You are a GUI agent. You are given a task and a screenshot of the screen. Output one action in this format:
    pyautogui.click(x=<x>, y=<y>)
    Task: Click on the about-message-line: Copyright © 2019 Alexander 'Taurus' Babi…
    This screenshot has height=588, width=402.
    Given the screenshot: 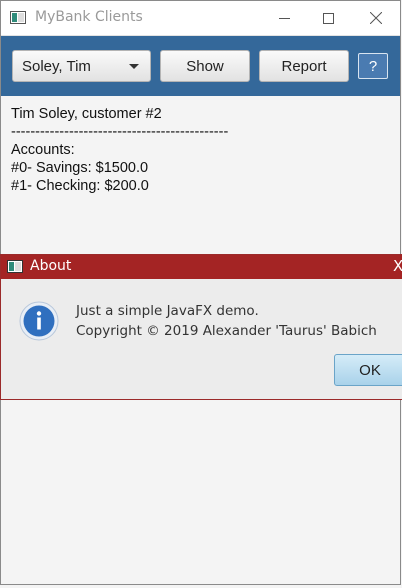 What is the action you would take?
    pyautogui.click(x=226, y=331)
    